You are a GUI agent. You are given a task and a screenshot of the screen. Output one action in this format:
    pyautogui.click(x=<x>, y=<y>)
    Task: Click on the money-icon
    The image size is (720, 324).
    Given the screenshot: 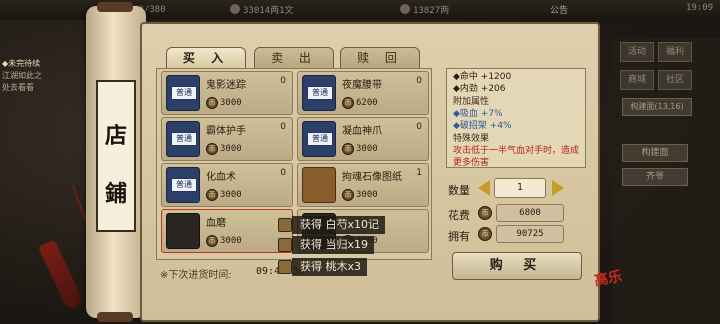 What is the action you would take?
    pyautogui.click(x=235, y=9)
    